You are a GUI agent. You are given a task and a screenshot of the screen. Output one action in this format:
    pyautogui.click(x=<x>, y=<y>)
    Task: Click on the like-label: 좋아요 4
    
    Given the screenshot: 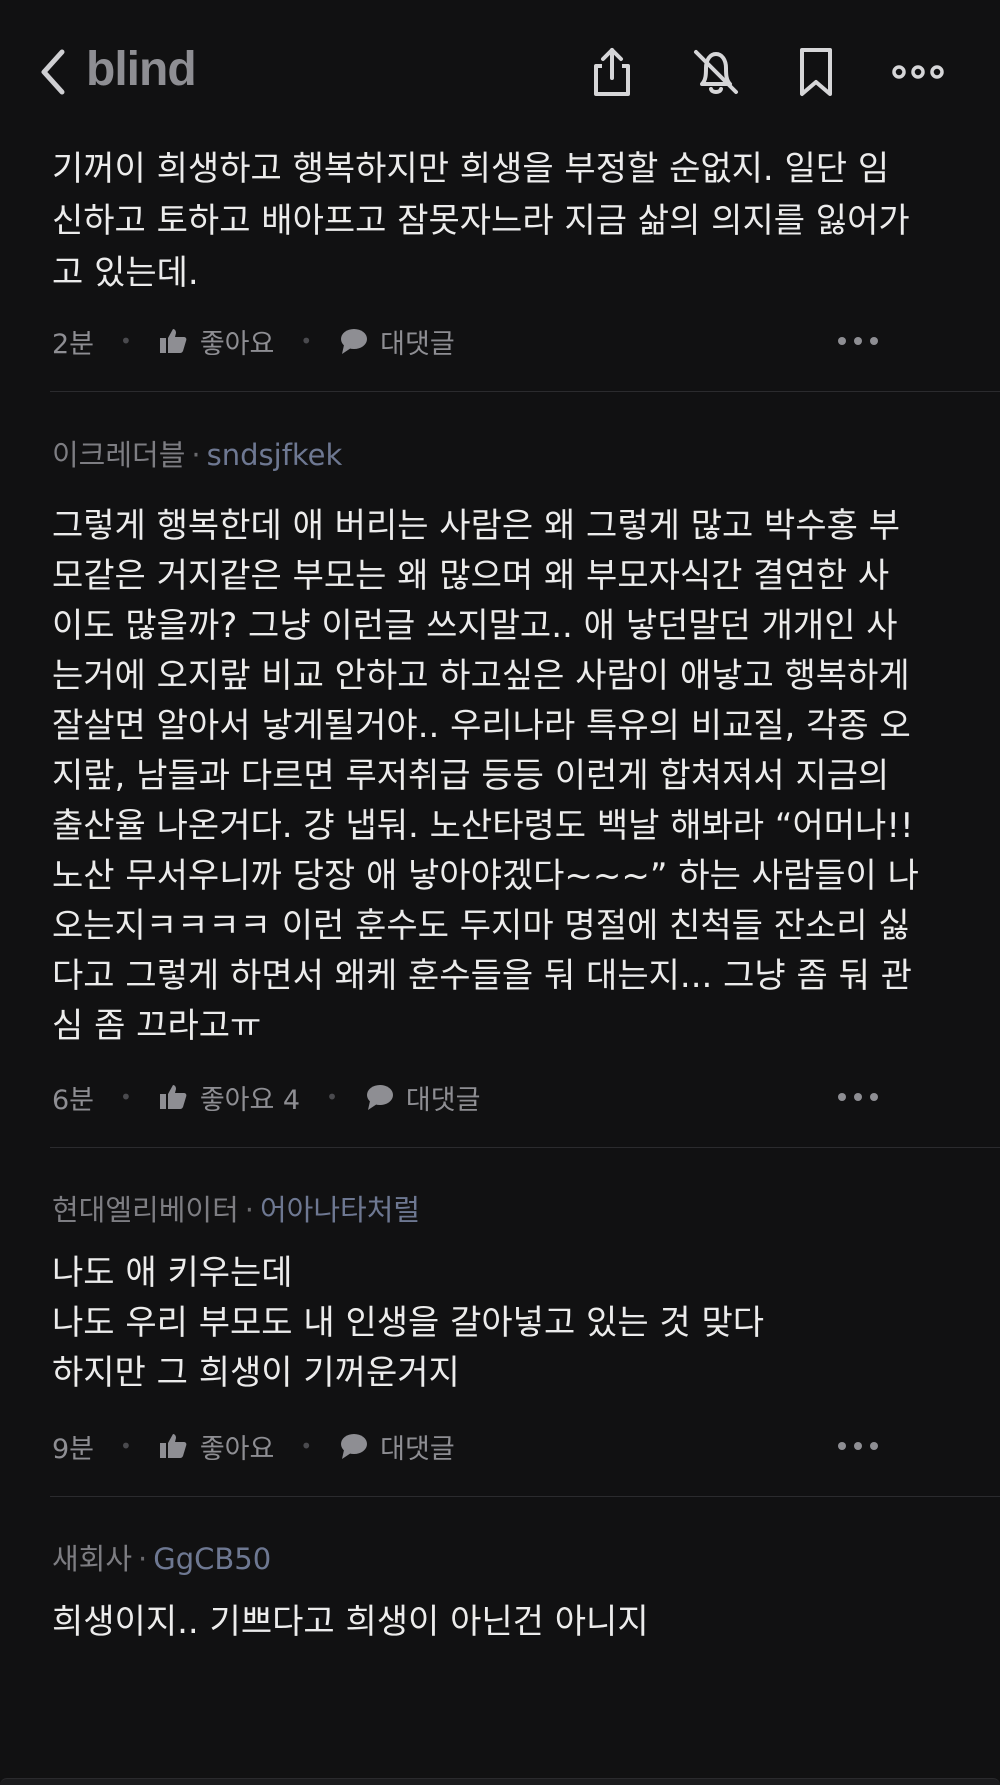 What is the action you would take?
    pyautogui.click(x=250, y=1100)
    